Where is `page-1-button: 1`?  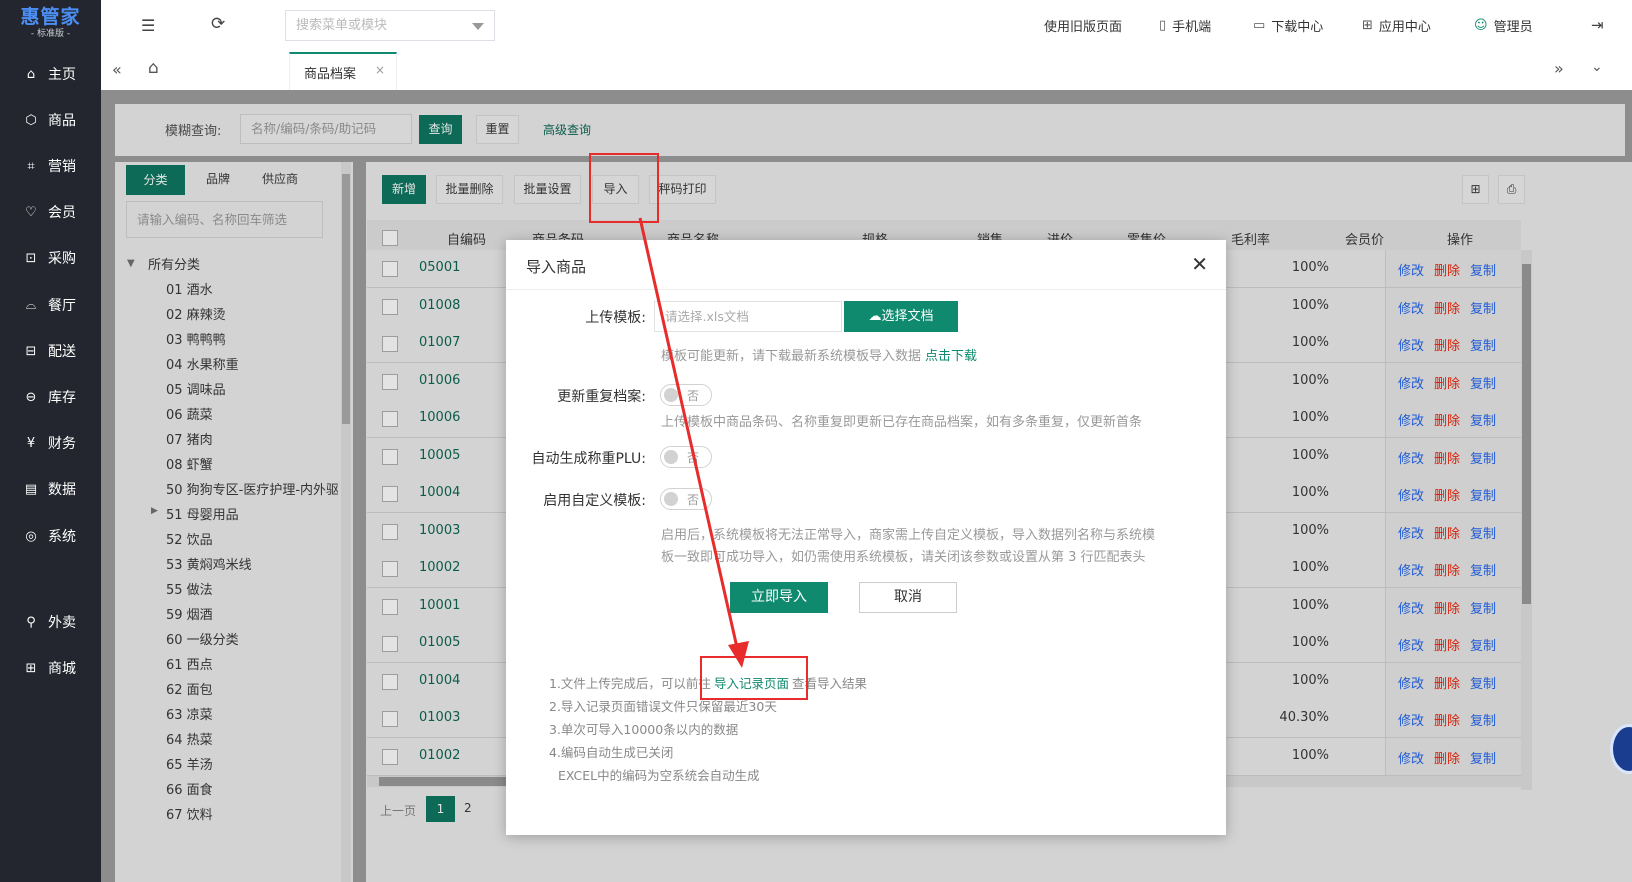
page-1-button: 1 is located at coordinates (440, 809).